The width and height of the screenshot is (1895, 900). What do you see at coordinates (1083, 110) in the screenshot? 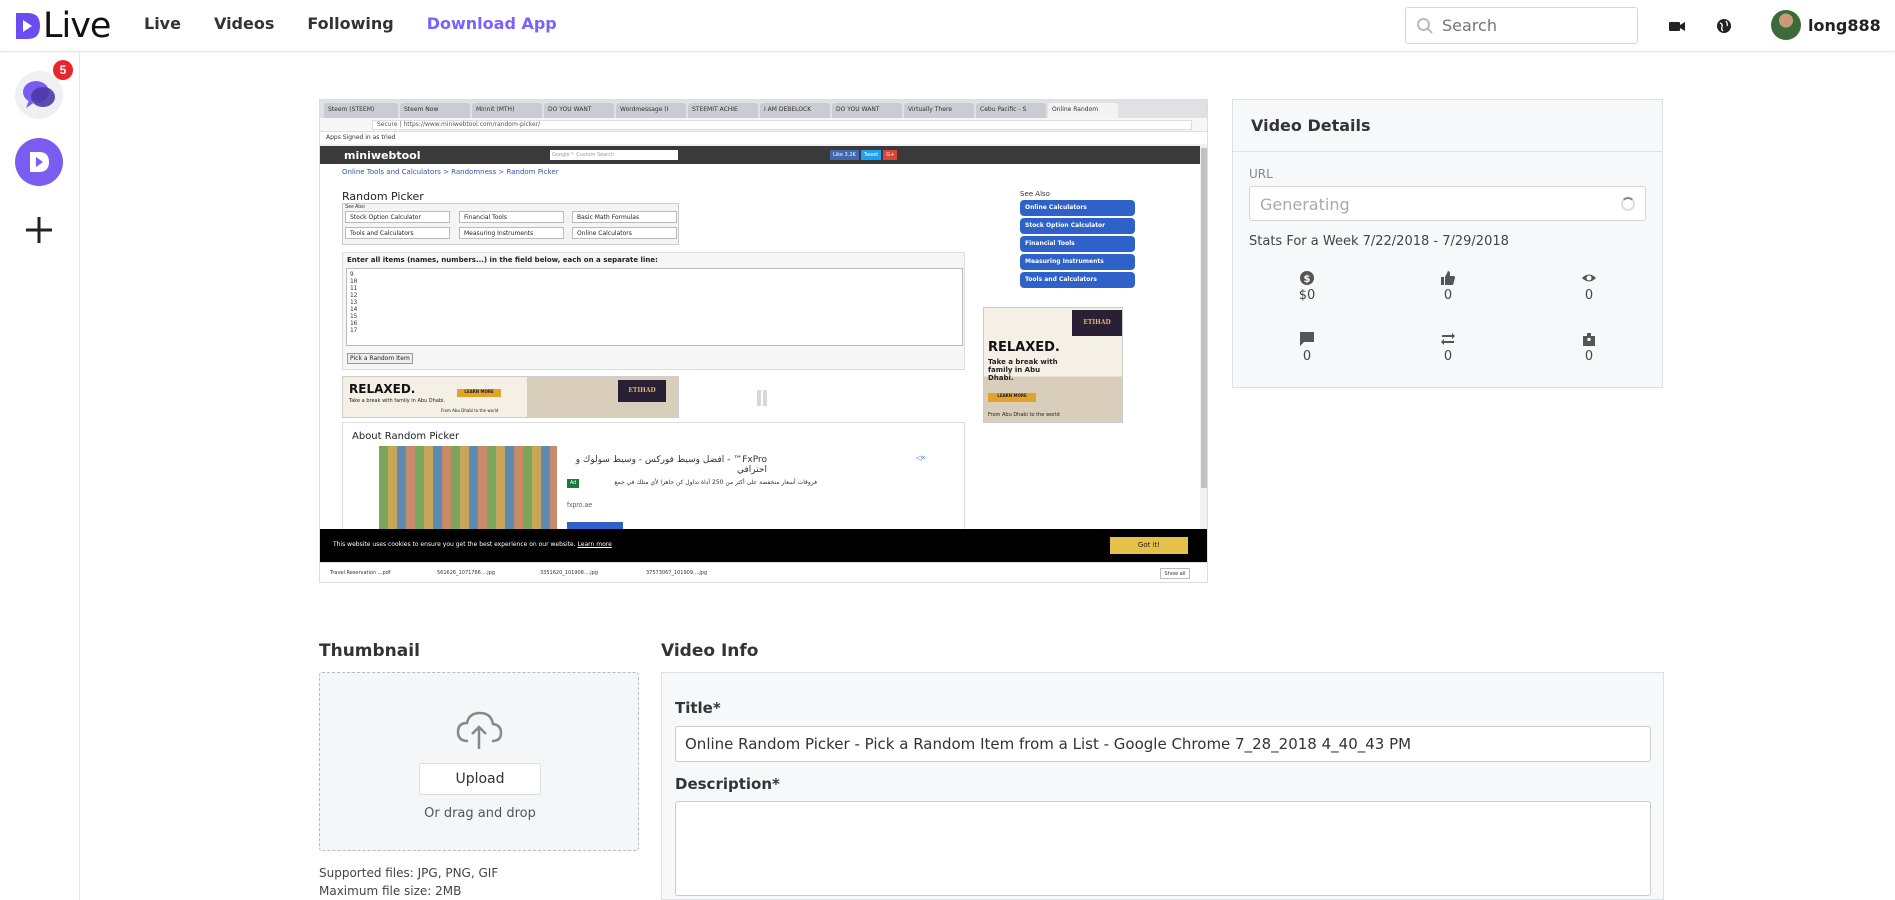
I see `browser-tab-active: Online Random` at bounding box center [1083, 110].